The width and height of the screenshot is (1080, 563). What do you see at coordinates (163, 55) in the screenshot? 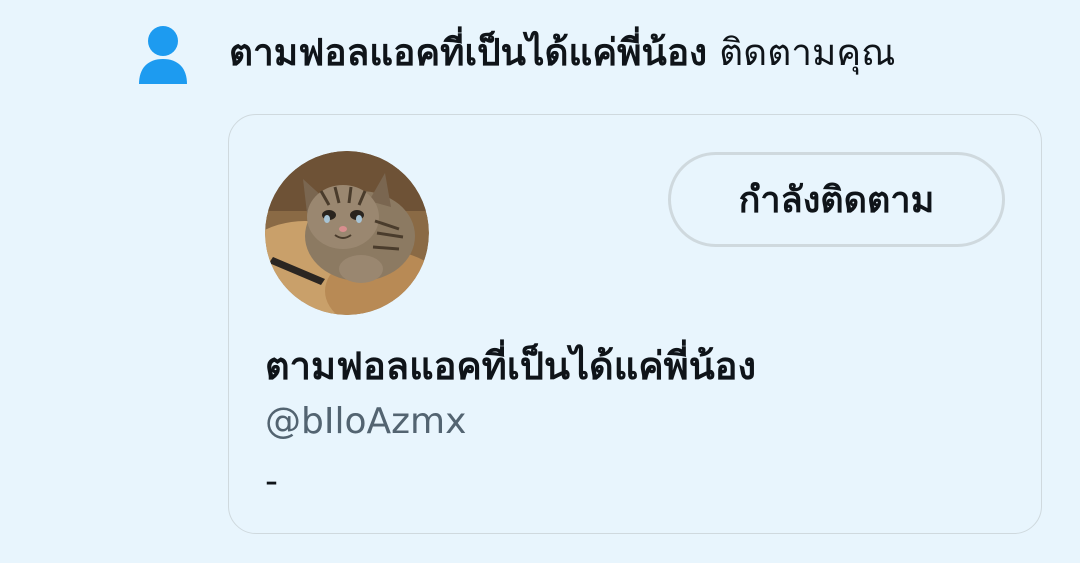
I see `person-icon` at bounding box center [163, 55].